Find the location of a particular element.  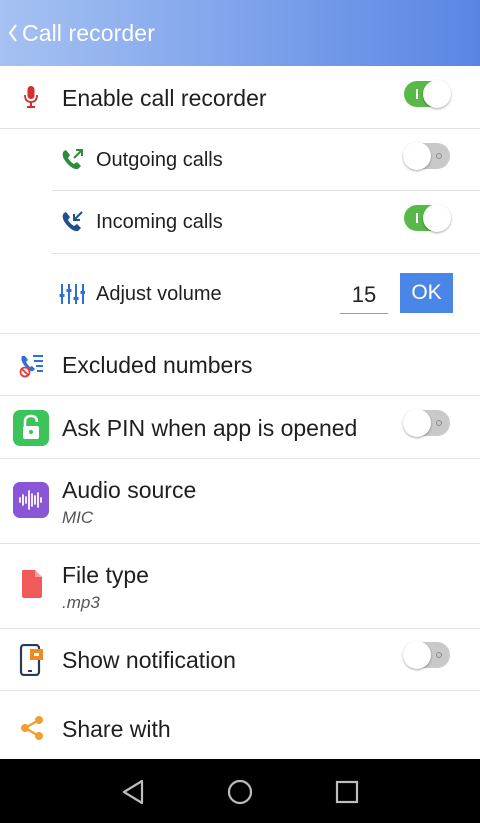

excluded-numbers-icon is located at coordinates (32, 365).